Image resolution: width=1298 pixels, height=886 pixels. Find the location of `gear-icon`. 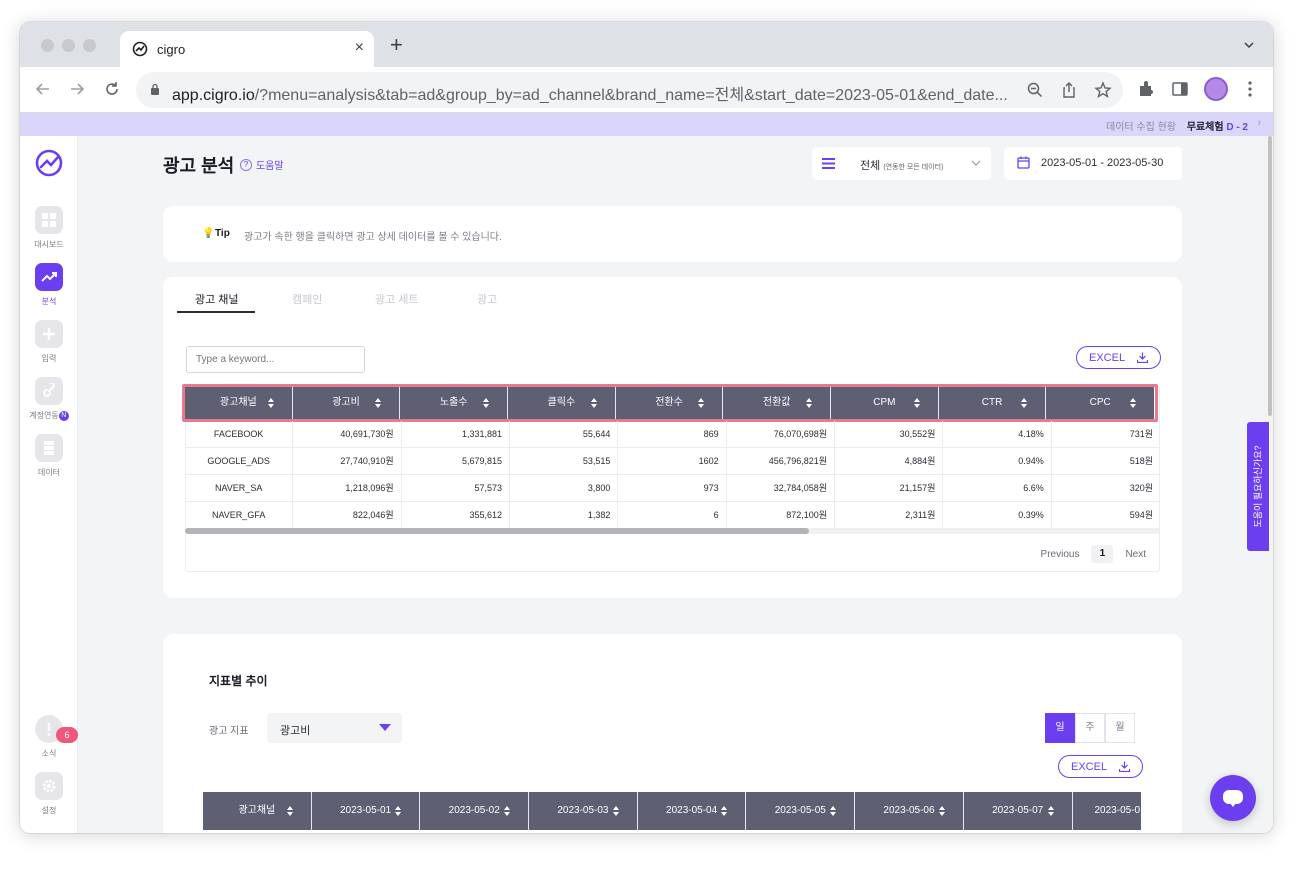

gear-icon is located at coordinates (49, 786).